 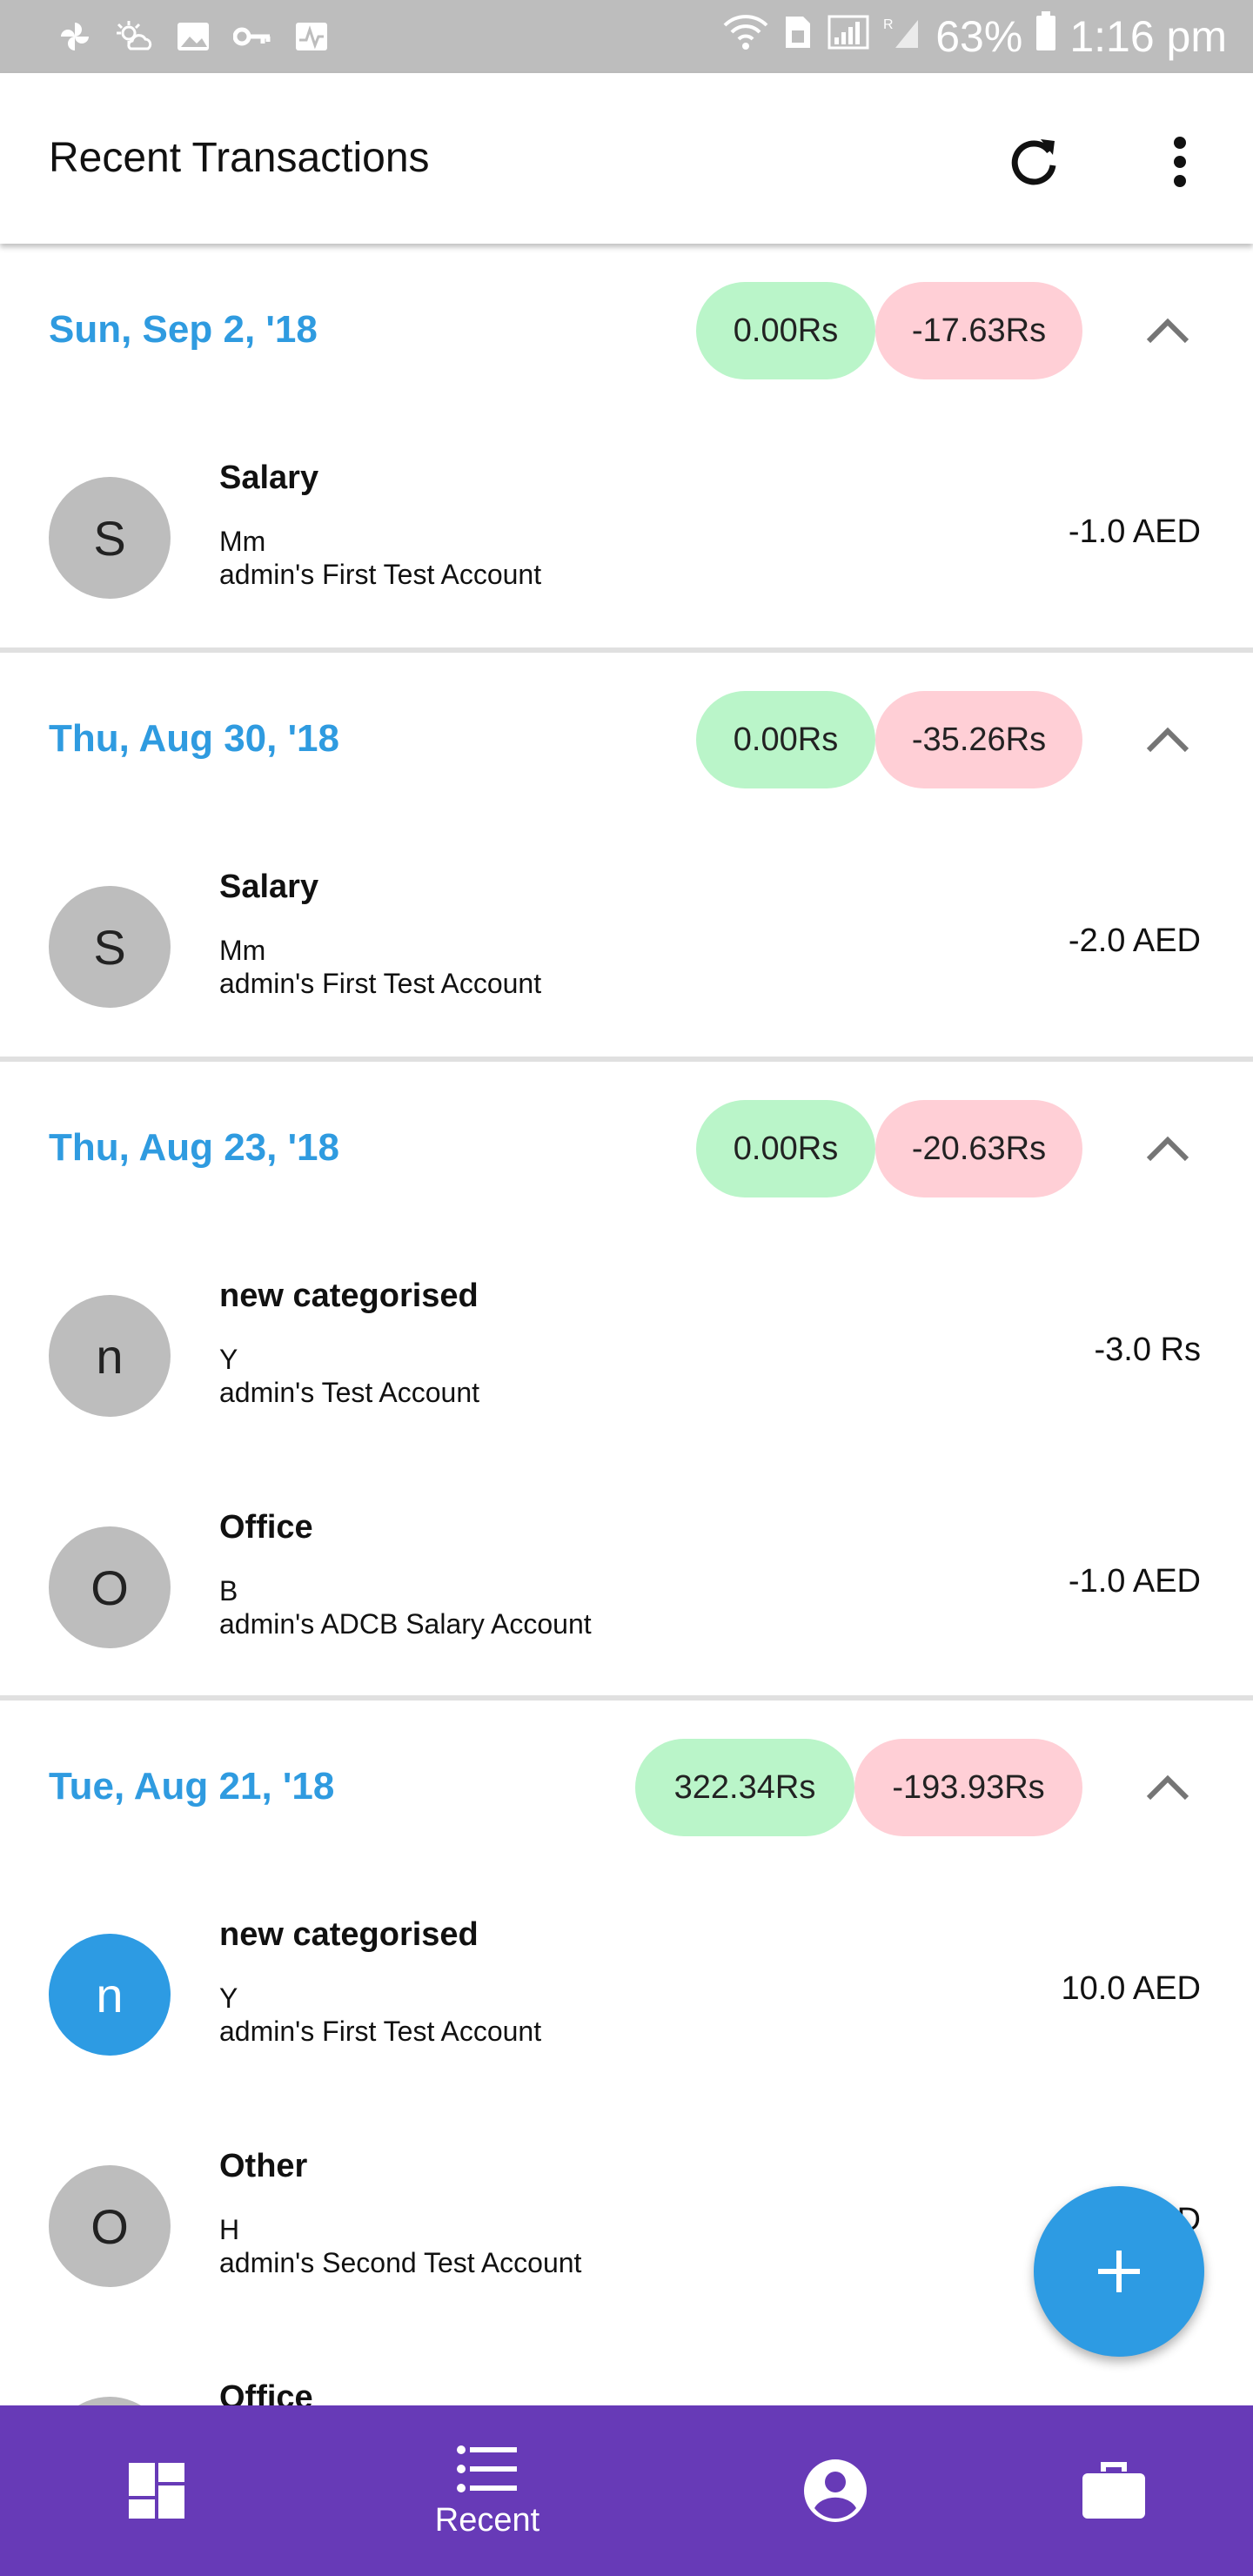 I want to click on add-transaction-button, so click(x=1119, y=2271).